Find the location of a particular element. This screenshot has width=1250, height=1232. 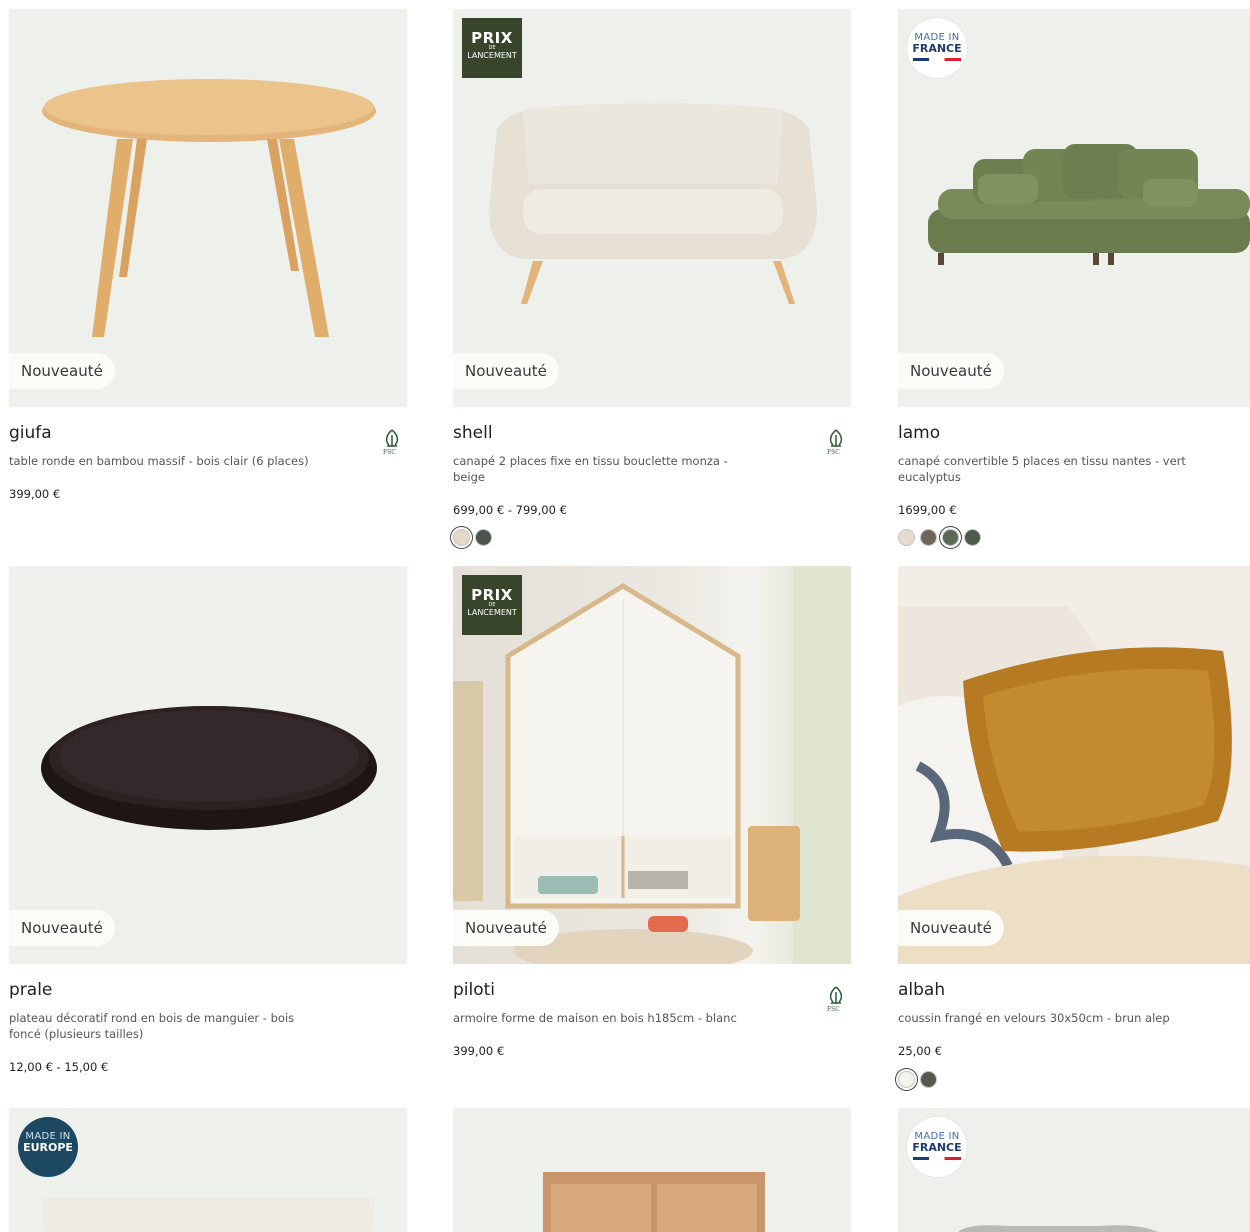

product-price: 1699,00 € is located at coordinates (927, 510).